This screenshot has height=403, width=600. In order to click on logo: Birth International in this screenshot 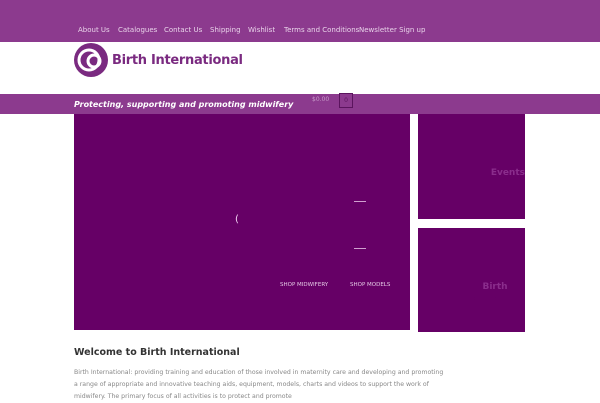, I will do `click(158, 60)`.